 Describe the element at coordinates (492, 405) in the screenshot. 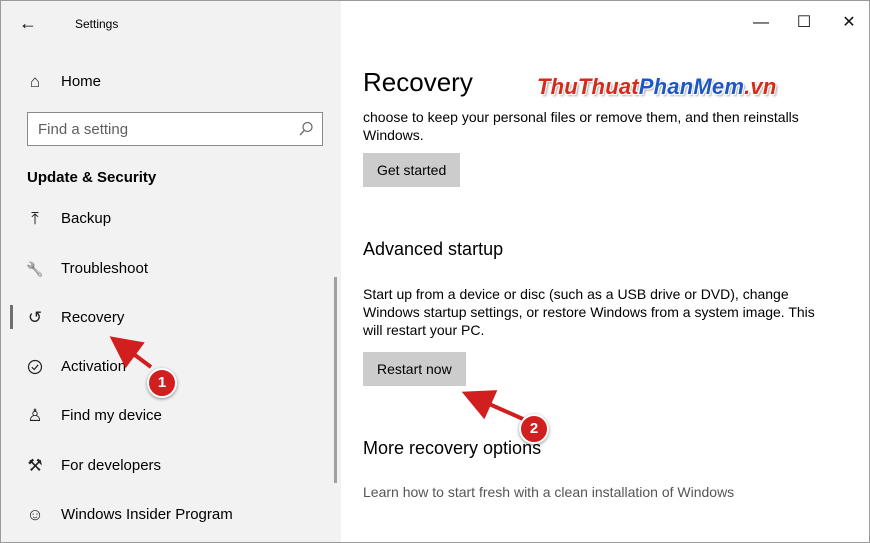

I see `arrow-to-restart` at that location.